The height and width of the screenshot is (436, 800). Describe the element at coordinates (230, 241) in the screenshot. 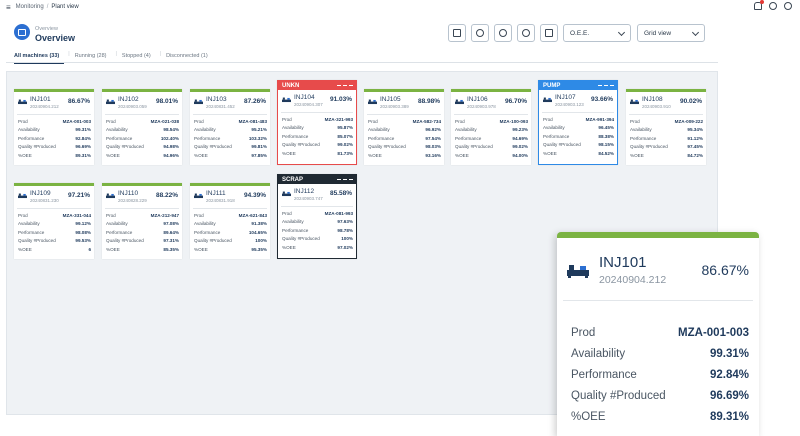

I see `metric-row-quality: Quality #Produced 100%` at that location.